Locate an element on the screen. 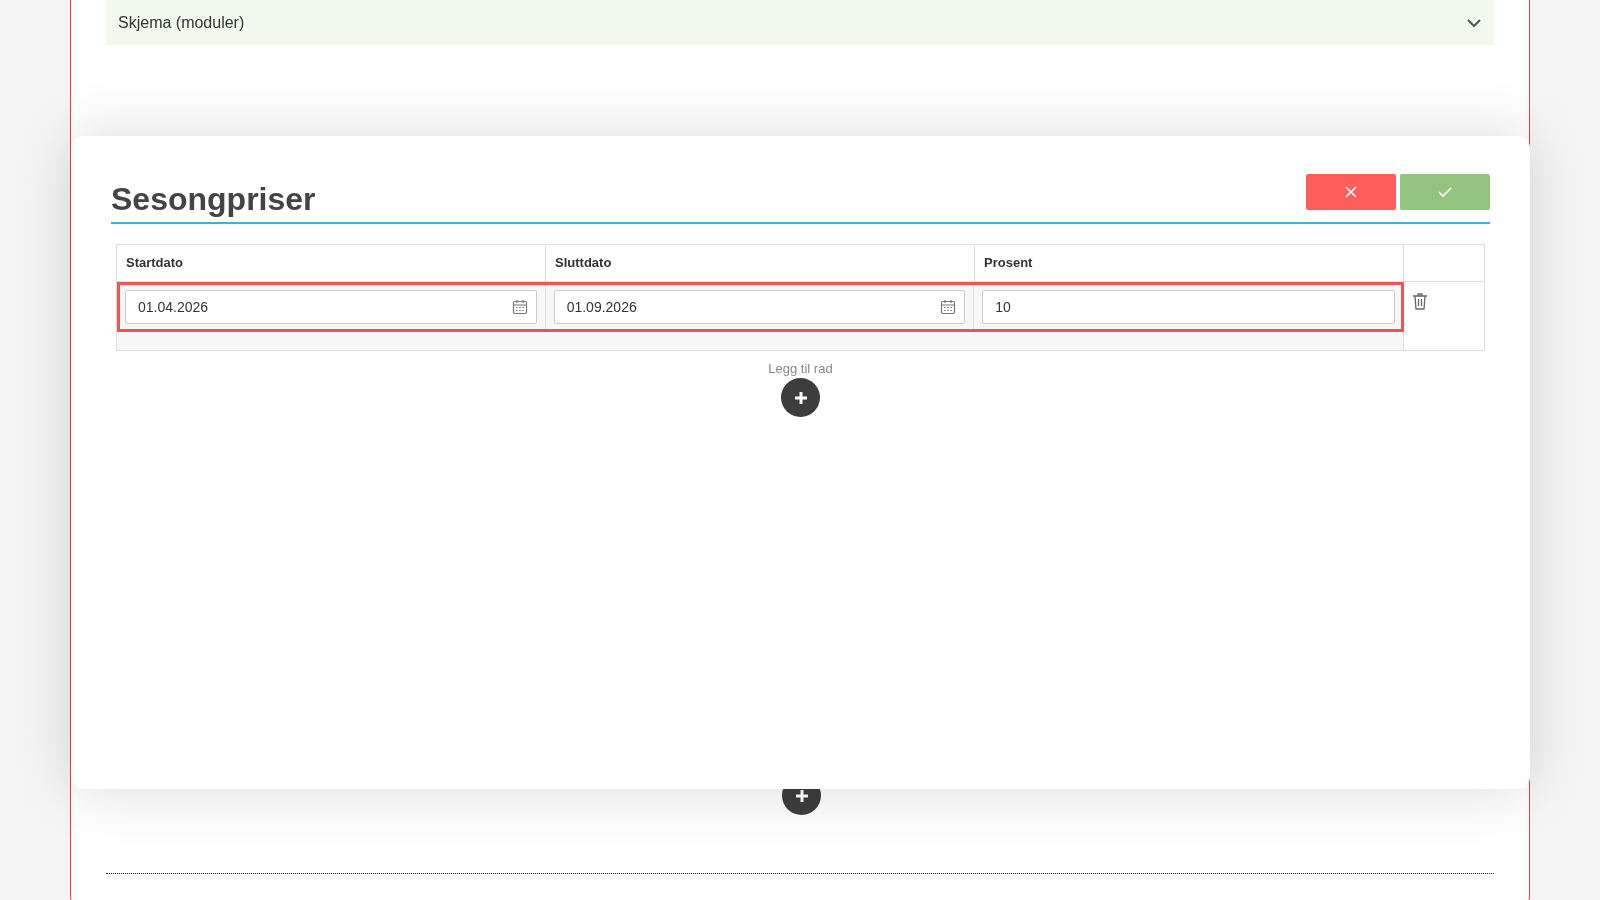  add-row-button is located at coordinates (800, 397).